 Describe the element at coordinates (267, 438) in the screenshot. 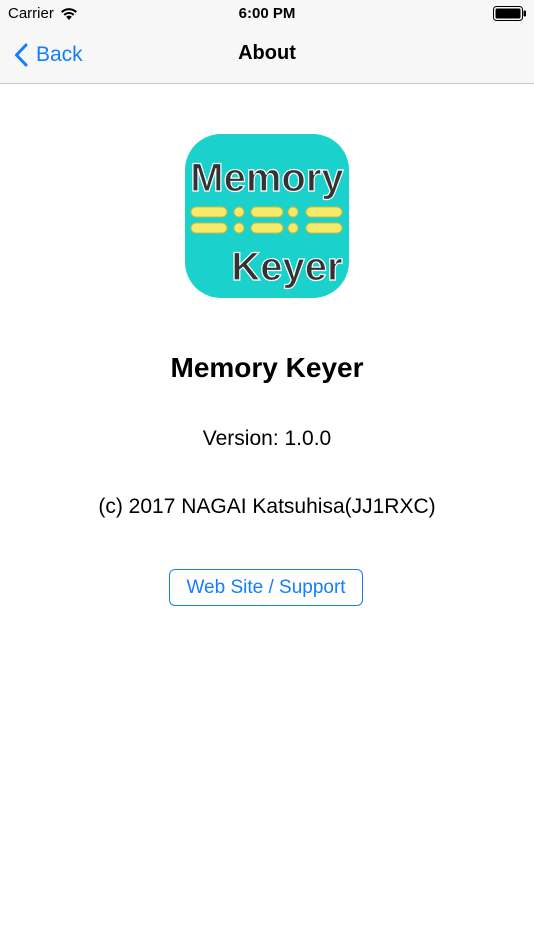

I see `version-label: Version: 1.0.0` at that location.